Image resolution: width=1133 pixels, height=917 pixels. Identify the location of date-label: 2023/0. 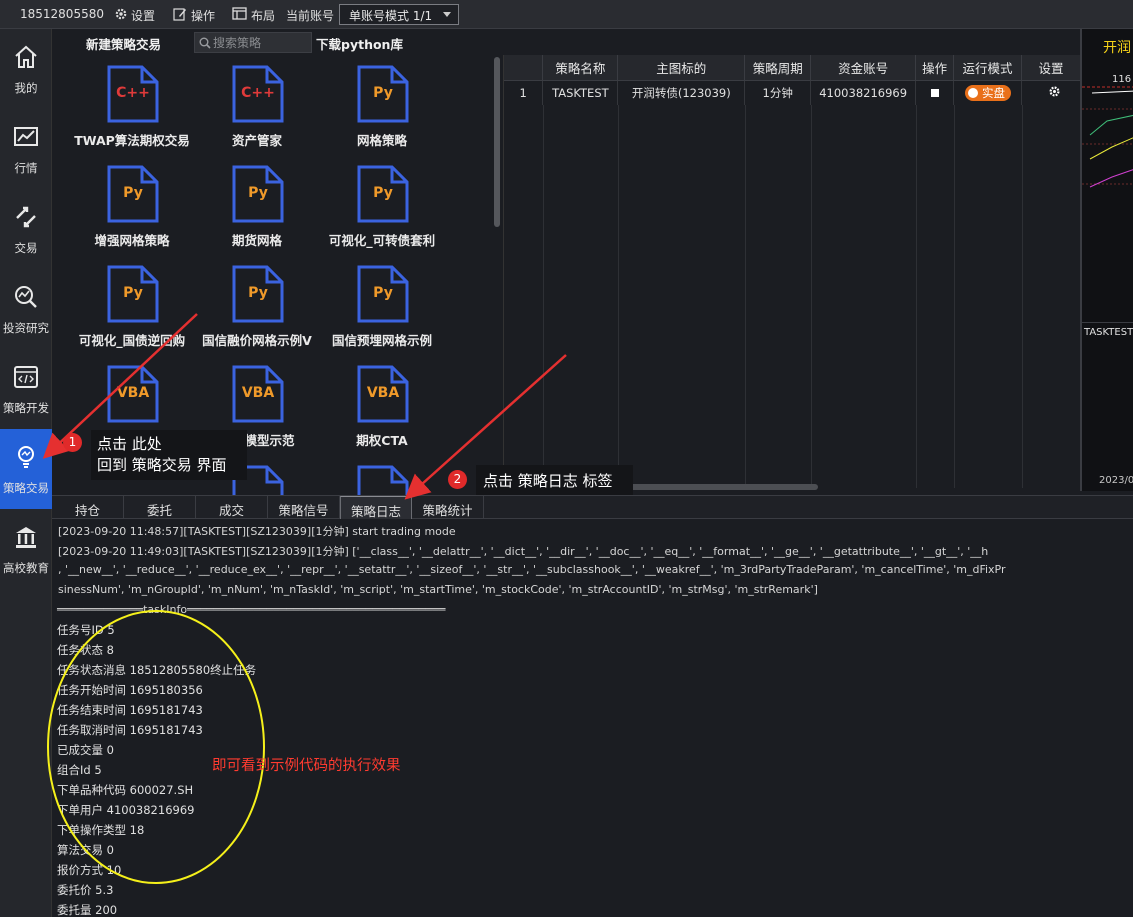
(1116, 480).